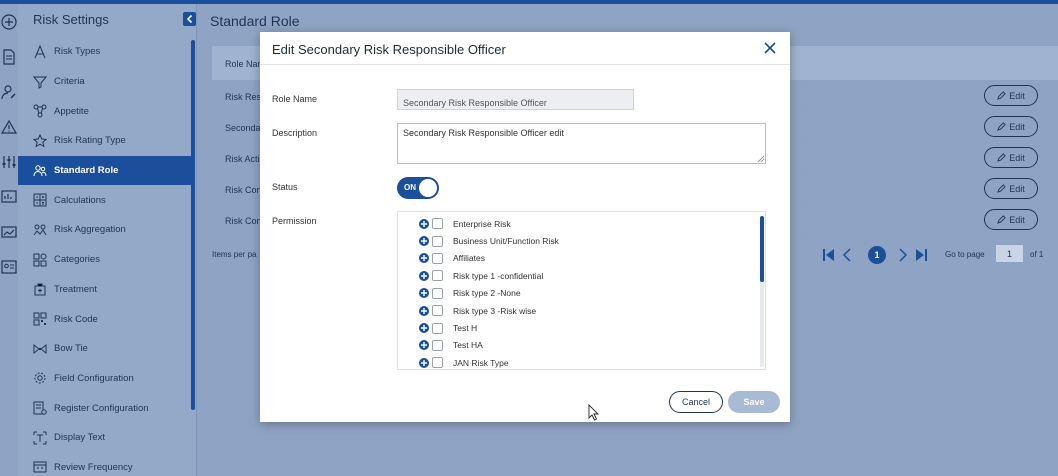 Image resolution: width=1058 pixels, height=476 pixels. What do you see at coordinates (9, 22) in the screenshot?
I see `add-circle-icon` at bounding box center [9, 22].